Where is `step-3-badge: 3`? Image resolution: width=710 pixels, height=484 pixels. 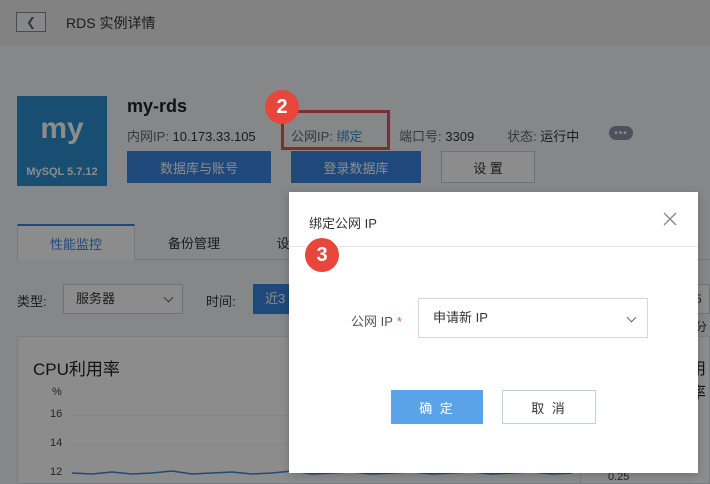 step-3-badge: 3 is located at coordinates (322, 255).